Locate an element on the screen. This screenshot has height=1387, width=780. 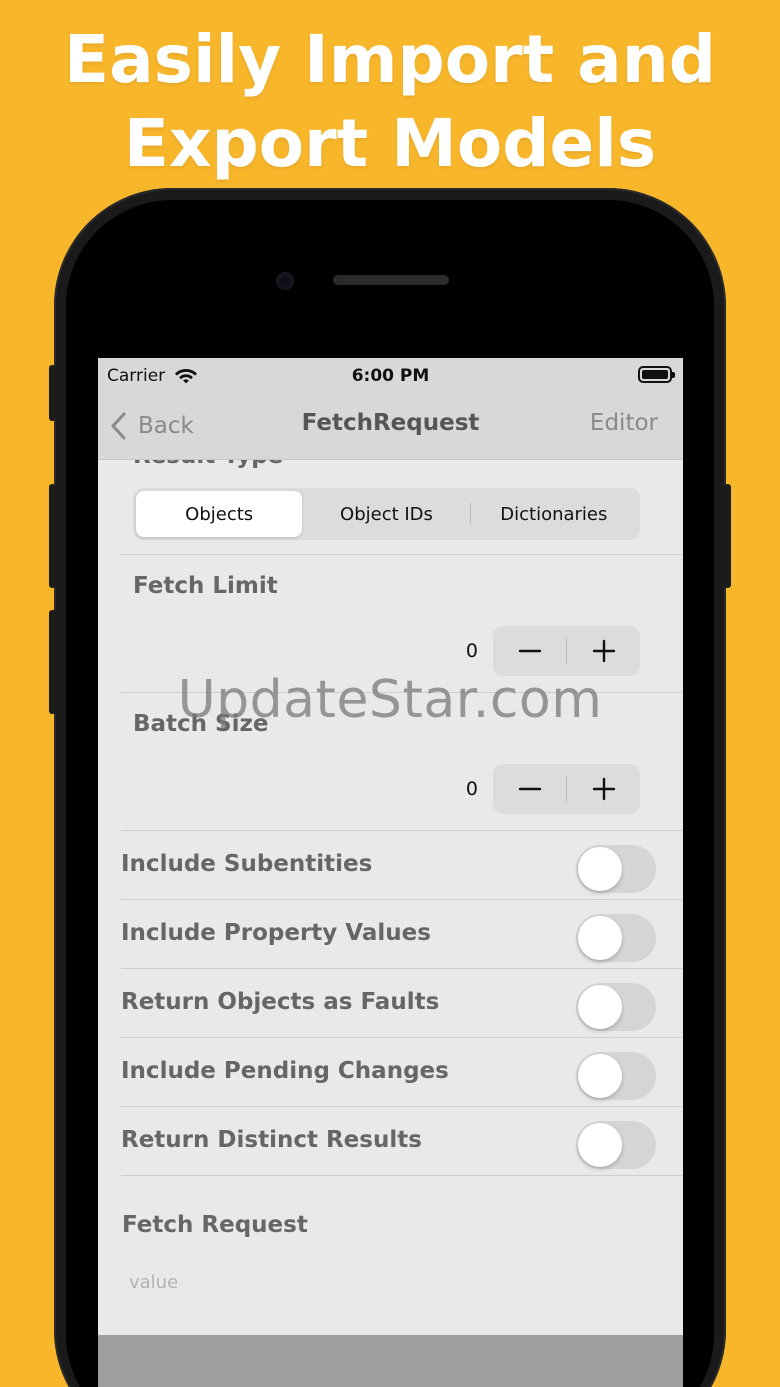
headline-line-2: Export Models is located at coordinates (390, 143).